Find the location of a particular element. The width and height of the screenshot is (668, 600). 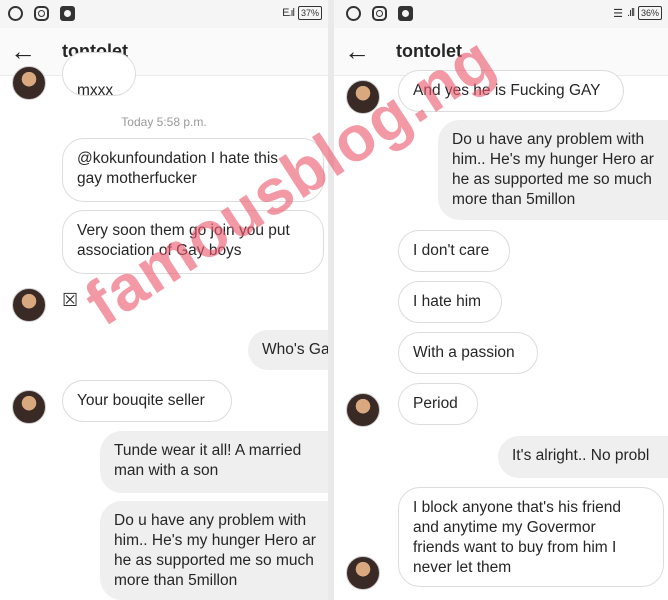

message-text: I hate this is located at coordinates (242, 158).